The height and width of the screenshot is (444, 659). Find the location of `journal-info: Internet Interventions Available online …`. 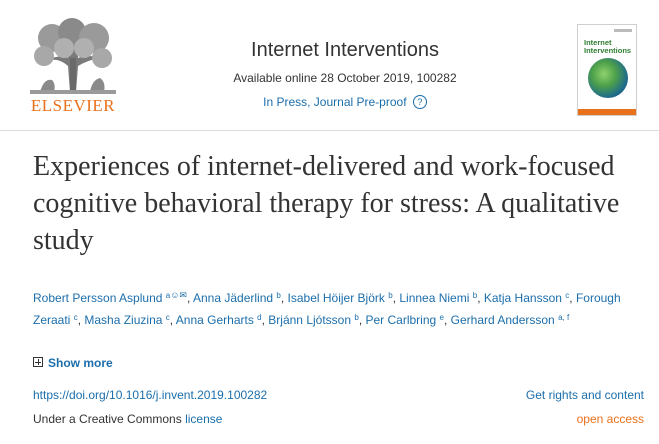

journal-info: Internet Interventions Available online … is located at coordinates (345, 74).